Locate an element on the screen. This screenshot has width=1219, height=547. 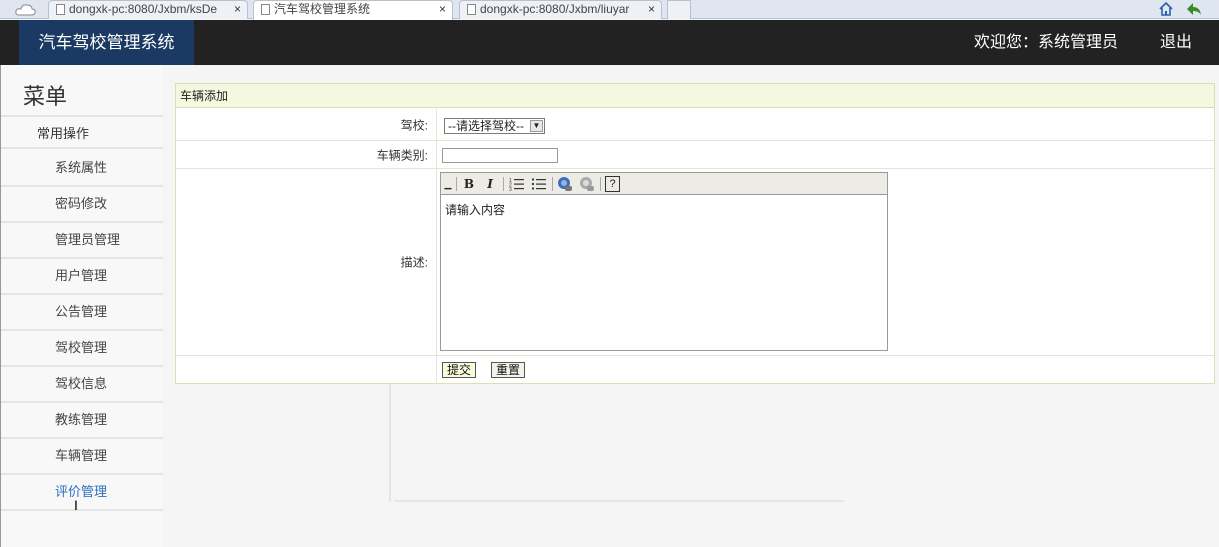
sidebar-item-coach-management: 教练管理 is located at coordinates (82, 421).